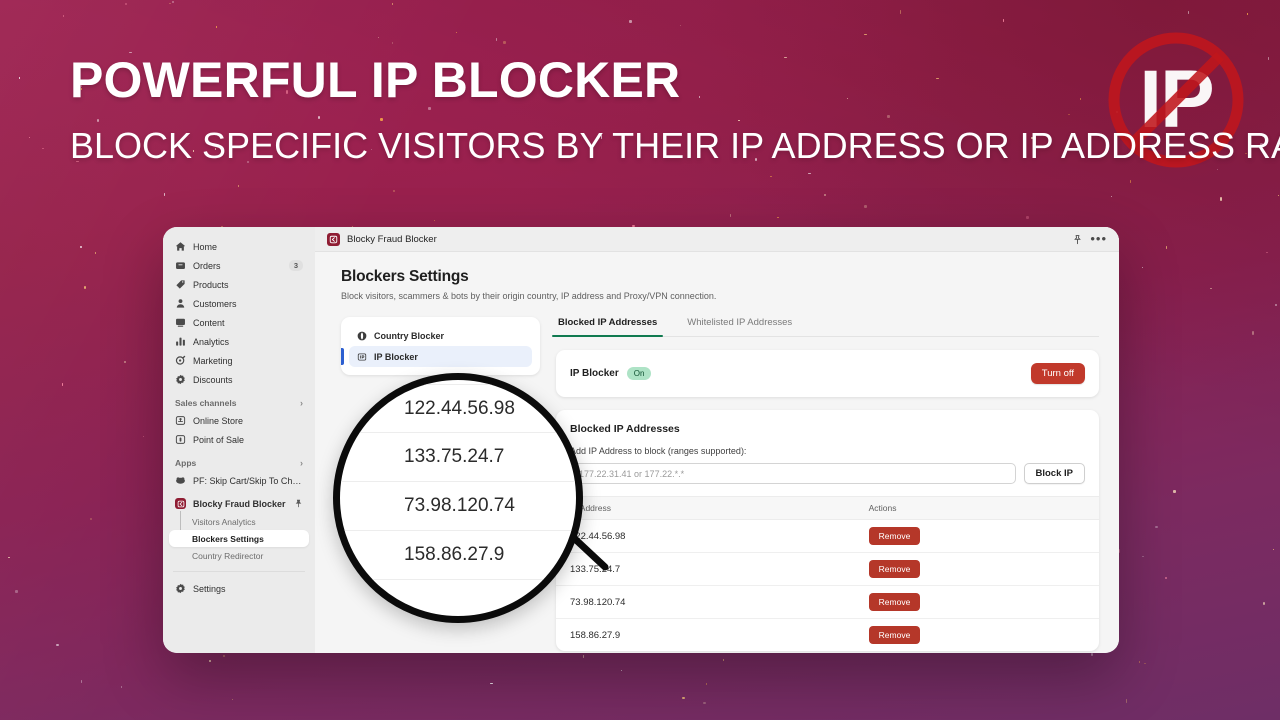 The width and height of the screenshot is (1280, 720). What do you see at coordinates (219, 439) in the screenshot?
I see `sidebar-item-label: Point of Sale` at bounding box center [219, 439].